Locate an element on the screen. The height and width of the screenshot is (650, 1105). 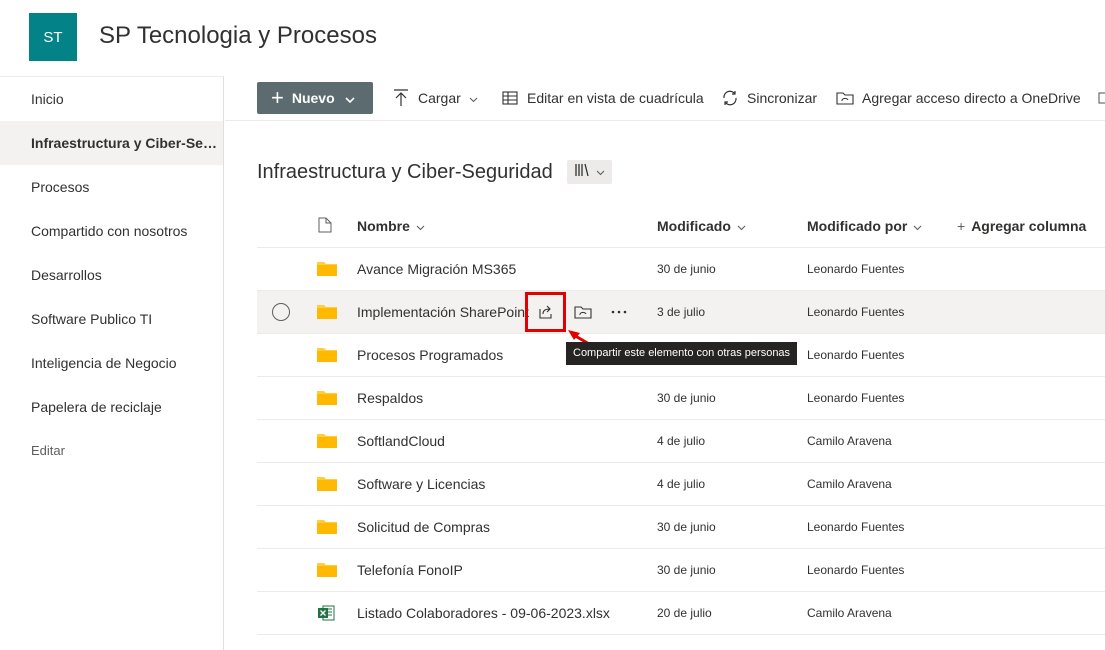
grid-view-button: Editar en vista de cuadrícula is located at coordinates (602, 98).